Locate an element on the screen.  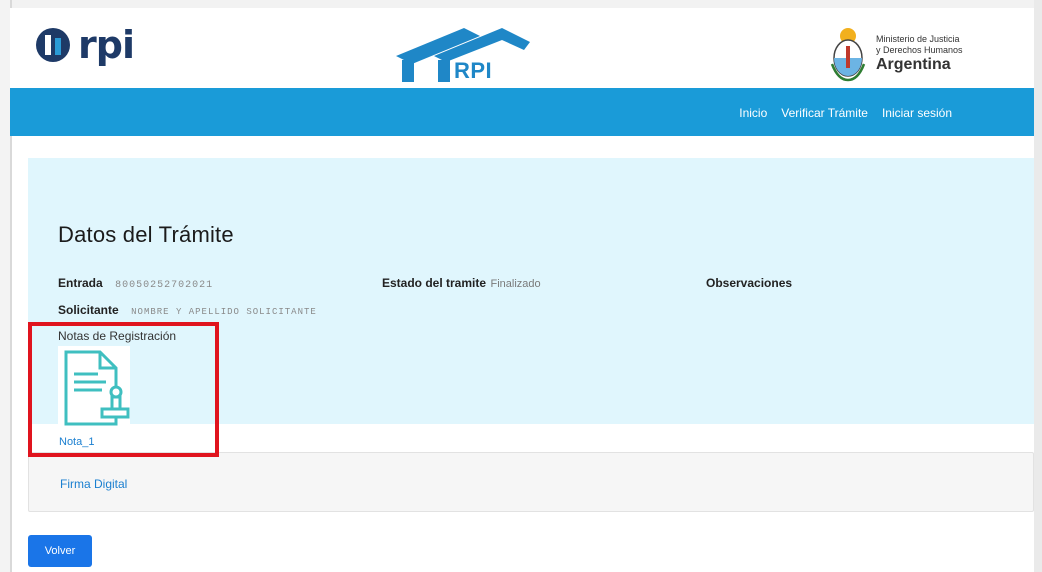
rpi-logo: rpi is located at coordinates (85, 45).